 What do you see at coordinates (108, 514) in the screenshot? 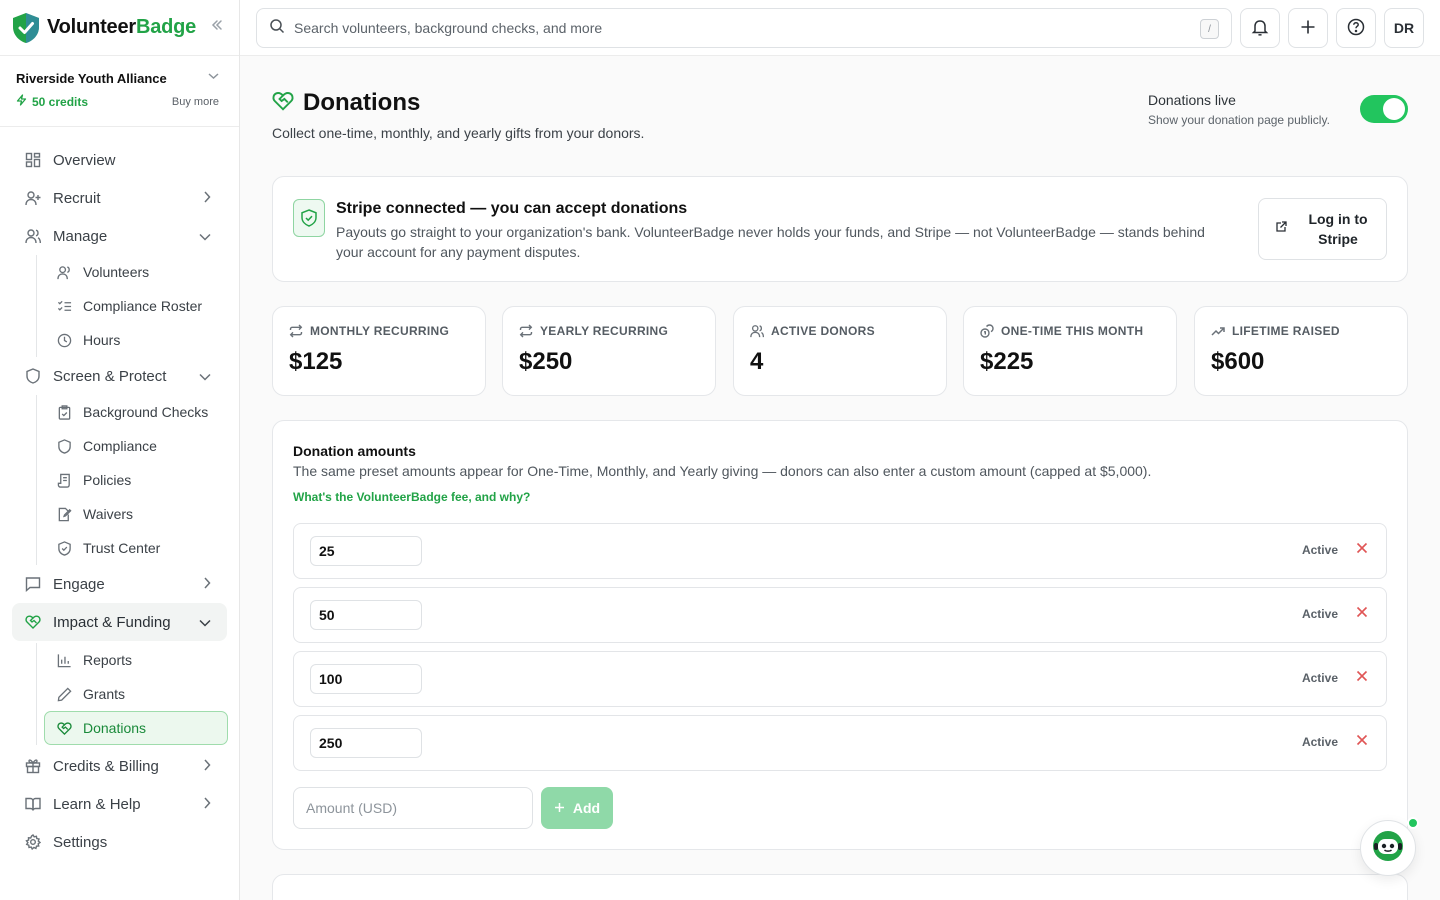
I see `sidebar-item-label: Waivers` at bounding box center [108, 514].